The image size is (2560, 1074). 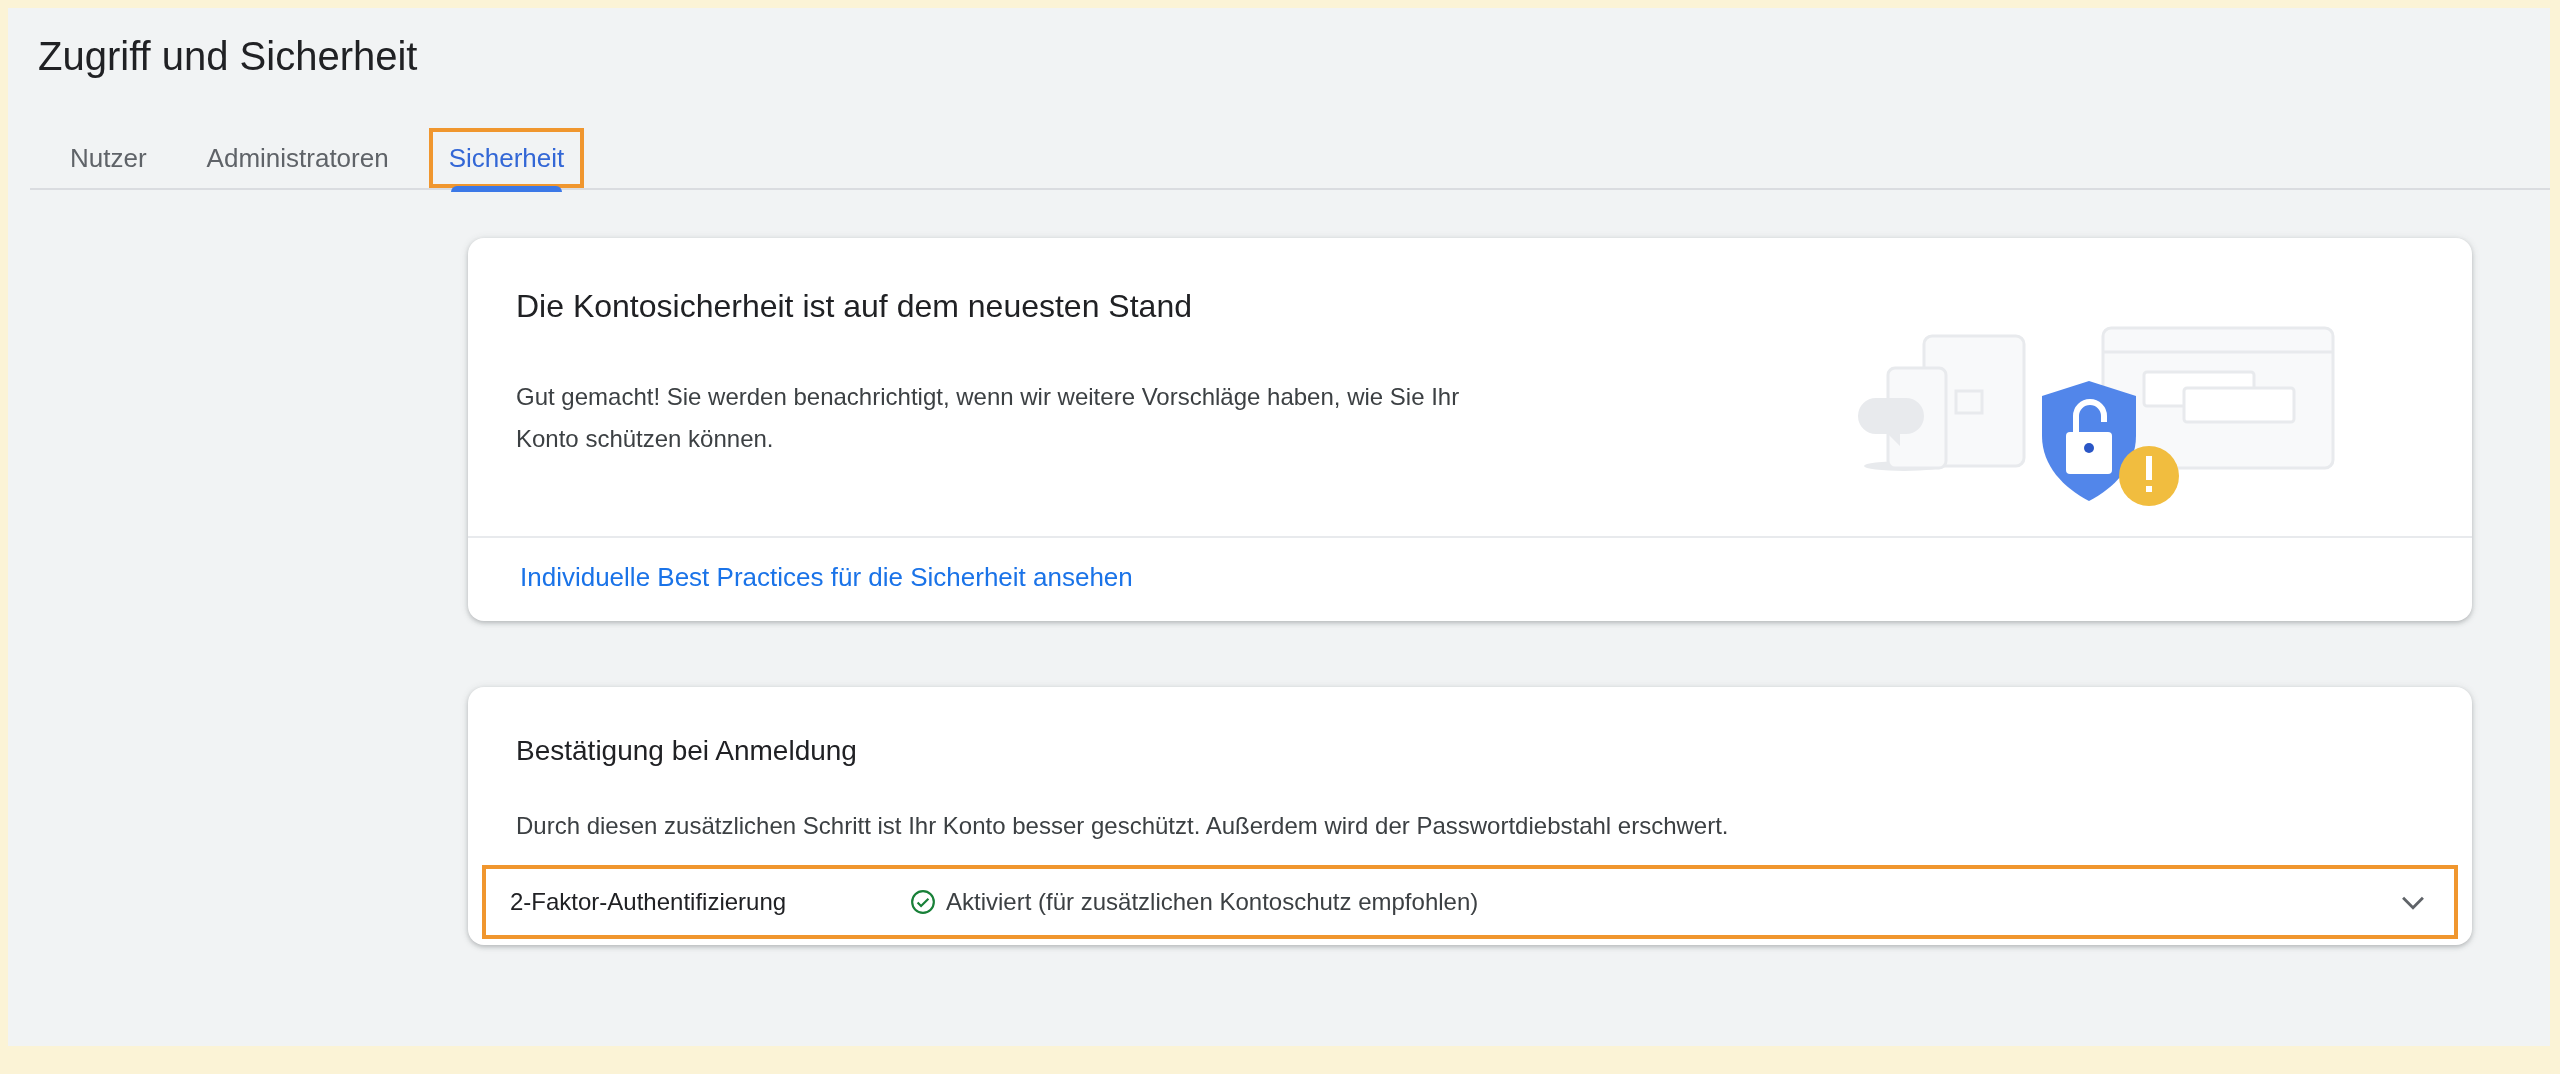 I want to click on tab: Administratoren, so click(x=297, y=158).